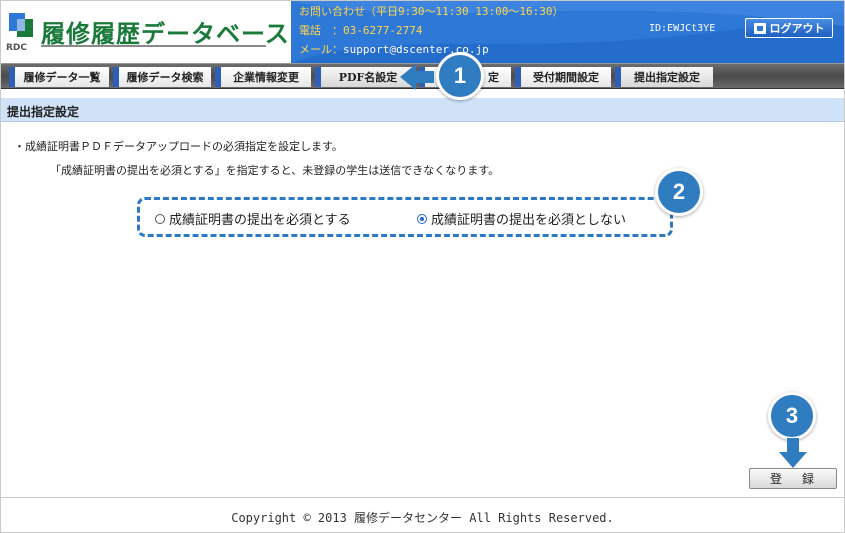 This screenshot has width=845, height=533. I want to click on logout-label: ログアウト, so click(797, 28).